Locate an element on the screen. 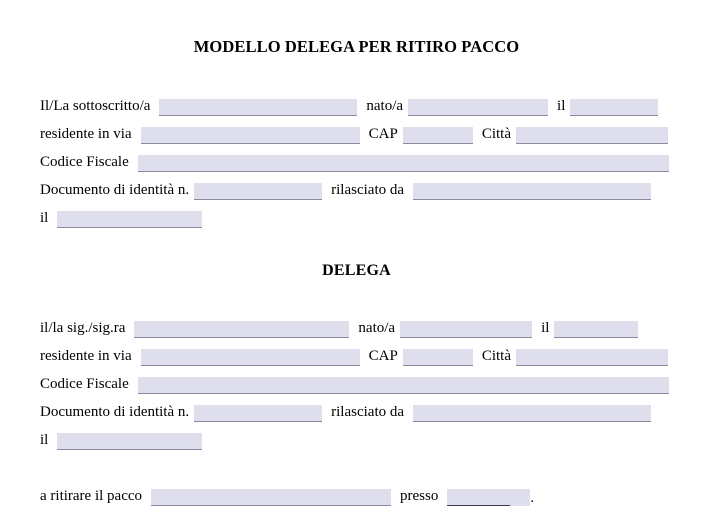 This screenshot has height=520, width=713. delegate-issue-date-input is located at coordinates (130, 441).